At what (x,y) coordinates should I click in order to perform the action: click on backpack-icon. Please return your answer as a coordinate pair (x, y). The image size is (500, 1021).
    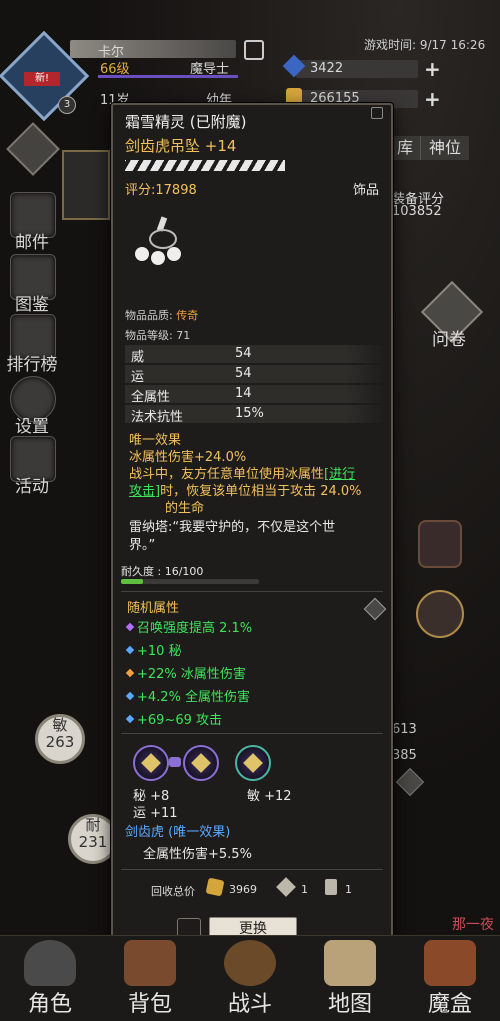
    Looking at the image, I should click on (150, 963).